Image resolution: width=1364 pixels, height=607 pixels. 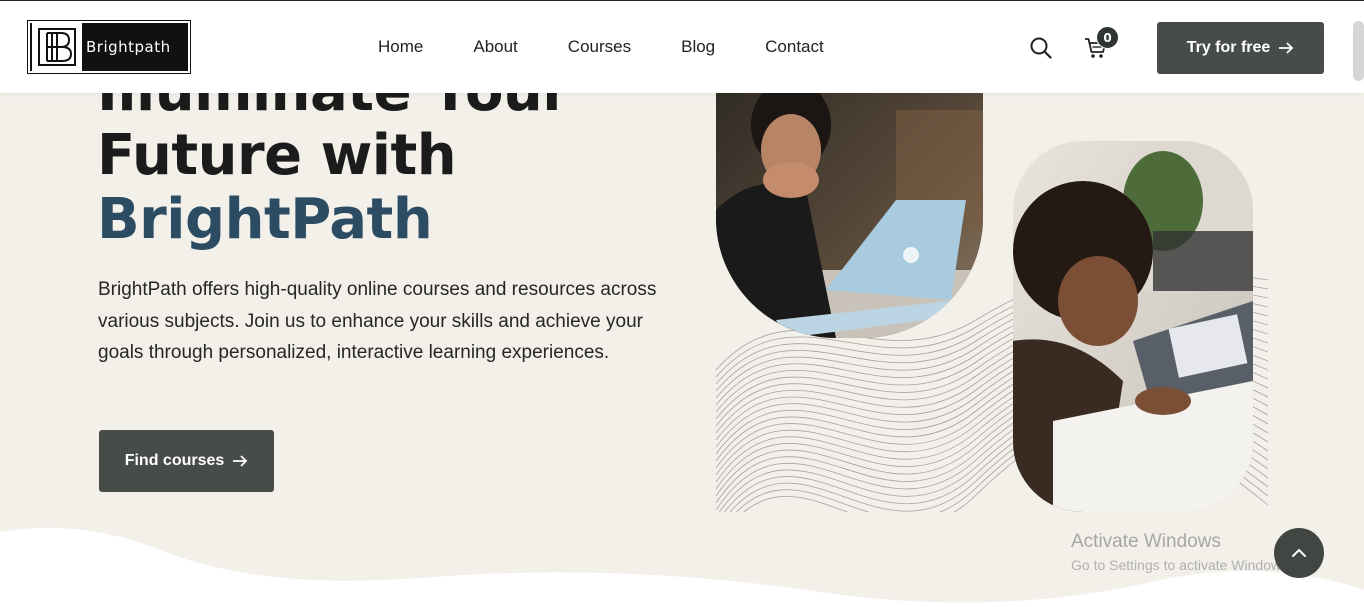 What do you see at coordinates (599, 47) in the screenshot?
I see `nav-item-courses: Courses` at bounding box center [599, 47].